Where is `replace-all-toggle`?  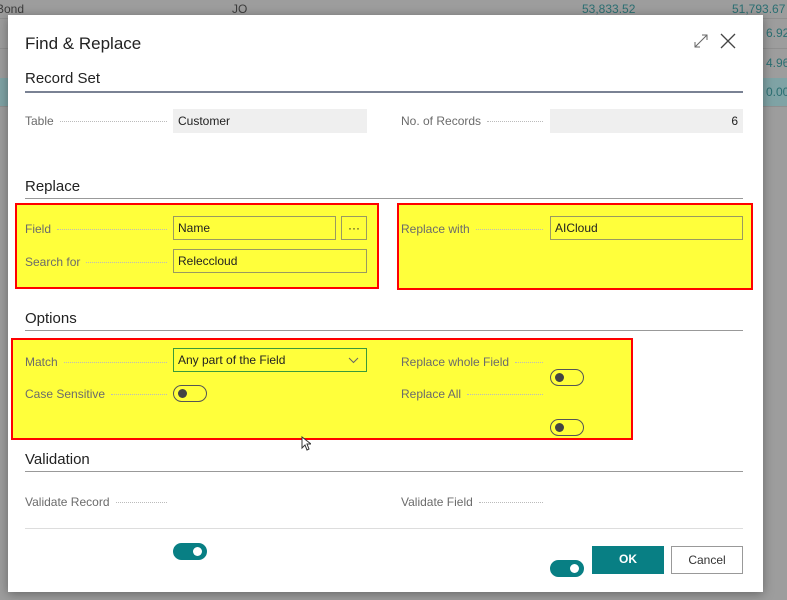 replace-all-toggle is located at coordinates (567, 427).